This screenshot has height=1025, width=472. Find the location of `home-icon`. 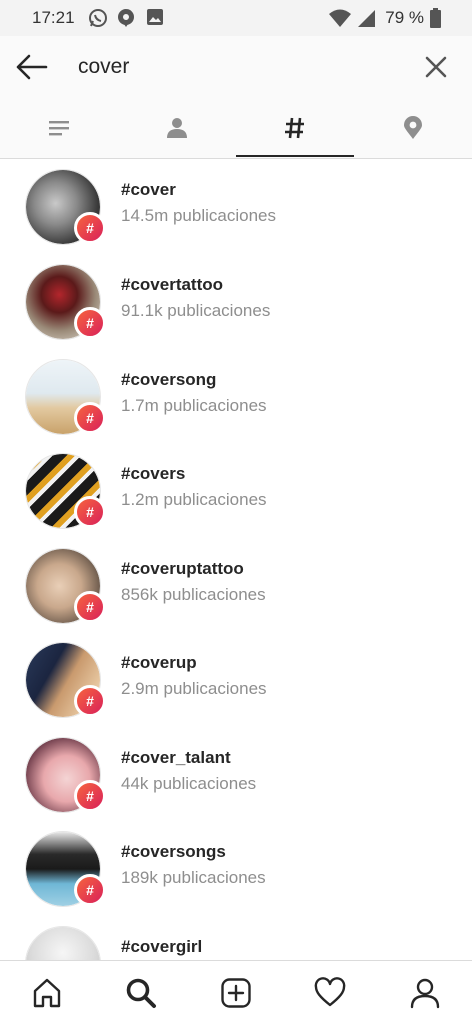

home-icon is located at coordinates (47, 993).